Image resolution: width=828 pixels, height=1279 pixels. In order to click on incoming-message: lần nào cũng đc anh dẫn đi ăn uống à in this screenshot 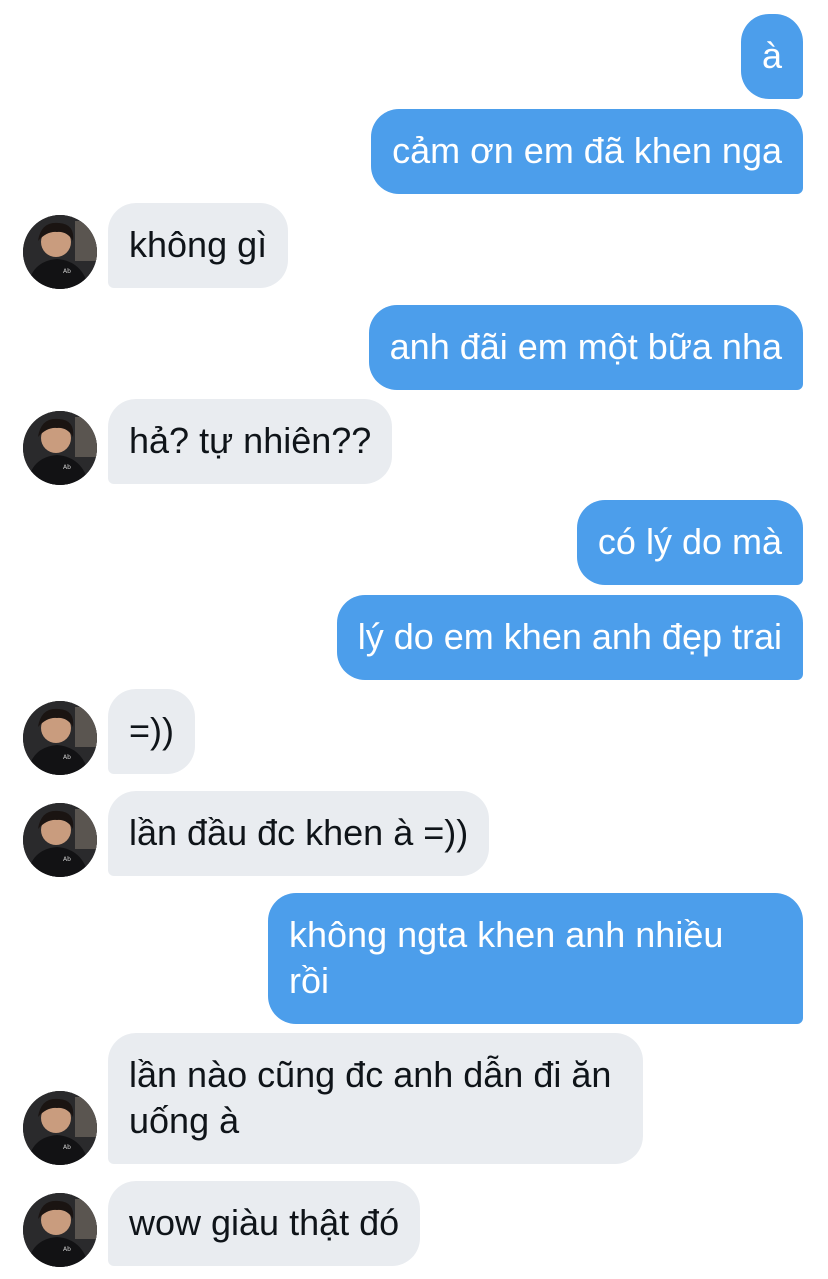, I will do `click(375, 1098)`.